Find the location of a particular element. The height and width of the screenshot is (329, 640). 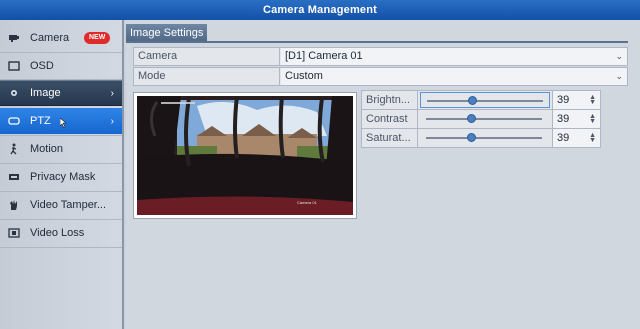

sidebar-item-label: Motion is located at coordinates (47, 149).